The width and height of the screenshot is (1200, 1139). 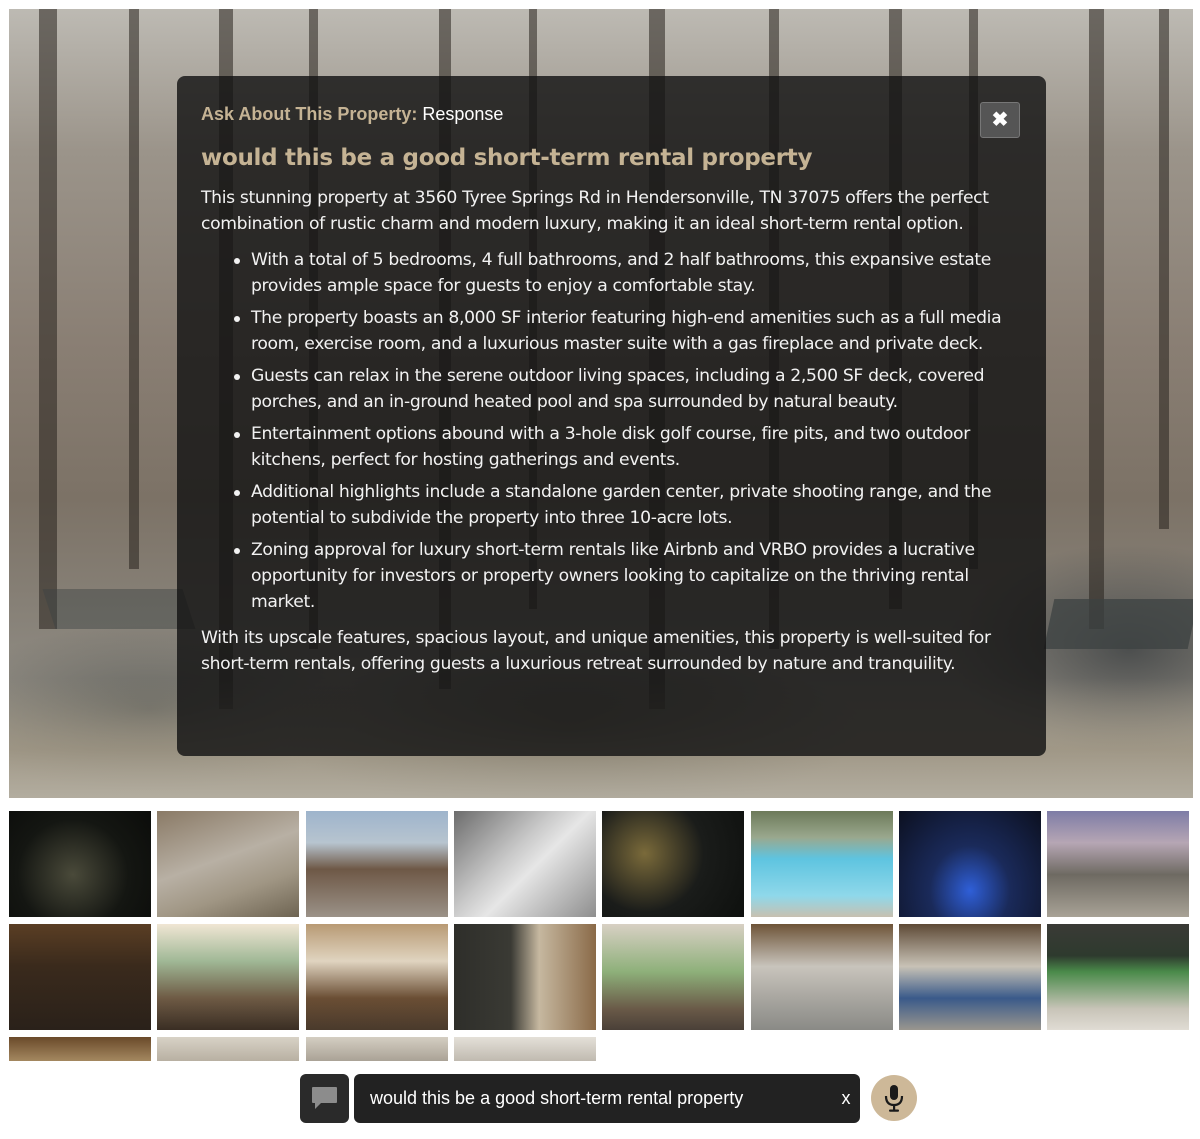 I want to click on panel-label: Ask About This Property:, so click(x=309, y=114).